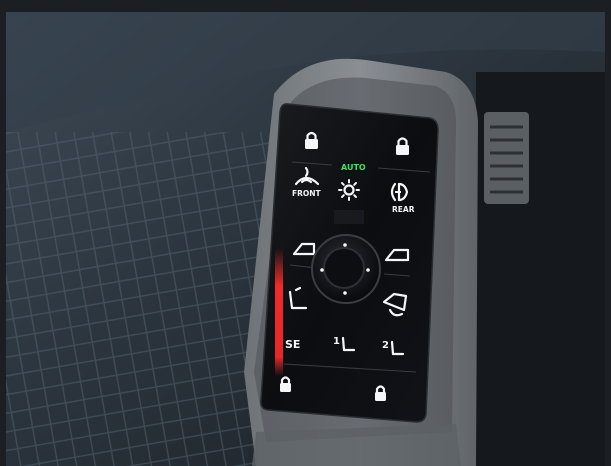 This screenshot has width=611, height=466. I want to click on dpad-right, so click(368, 270).